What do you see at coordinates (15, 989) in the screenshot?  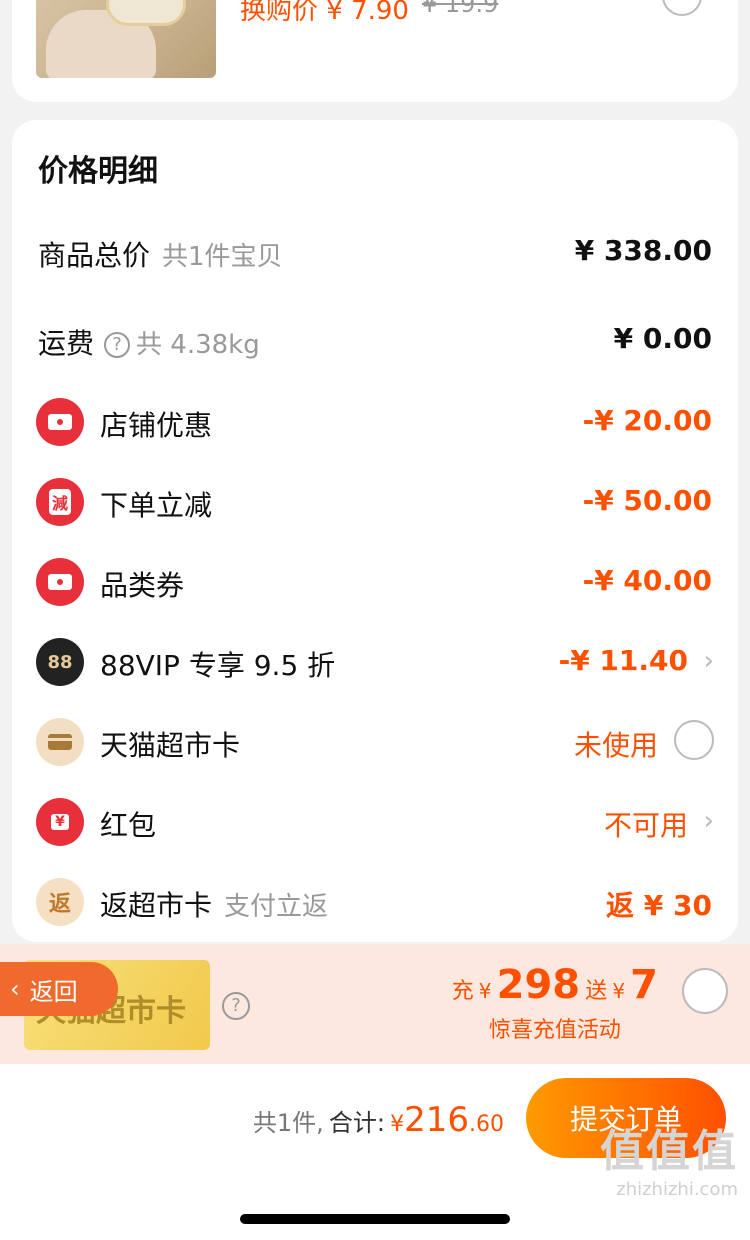 I see `chevron-left-icon: ‹` at bounding box center [15, 989].